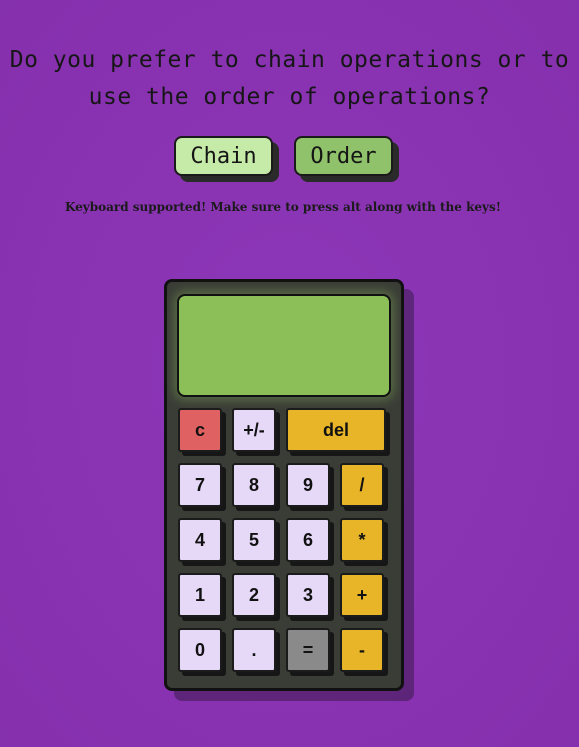 The image size is (579, 747). I want to click on key-8: 8, so click(254, 485).